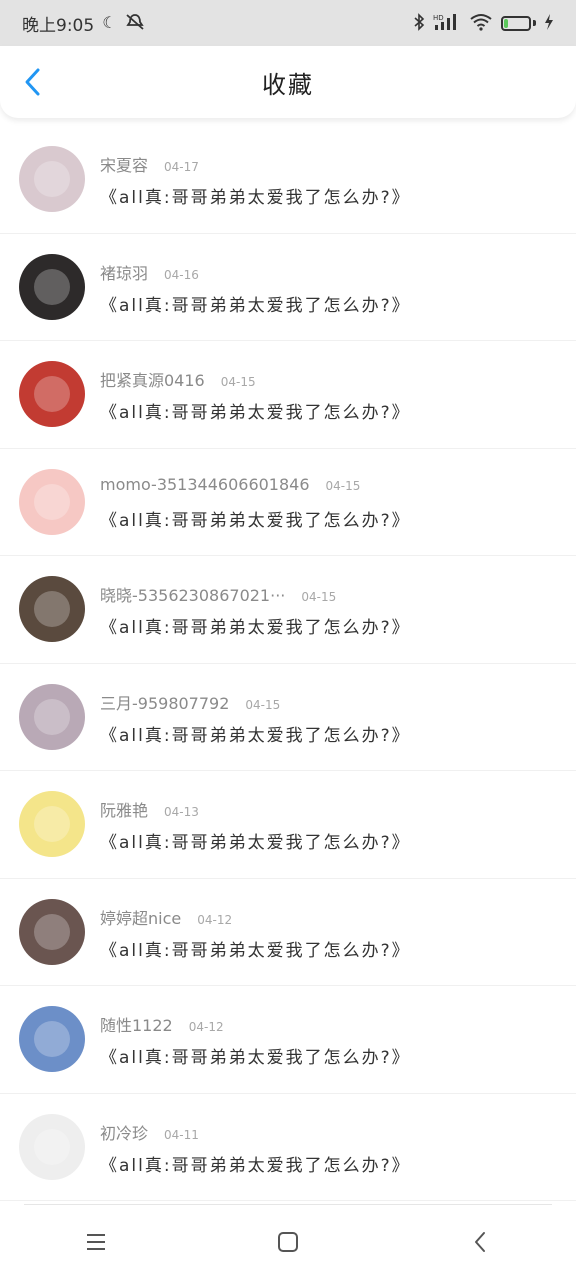  I want to click on list-item: 阮雅艳 04-13 《all真:哥哥弟弟太爱我了怎么办?》, so click(288, 825).